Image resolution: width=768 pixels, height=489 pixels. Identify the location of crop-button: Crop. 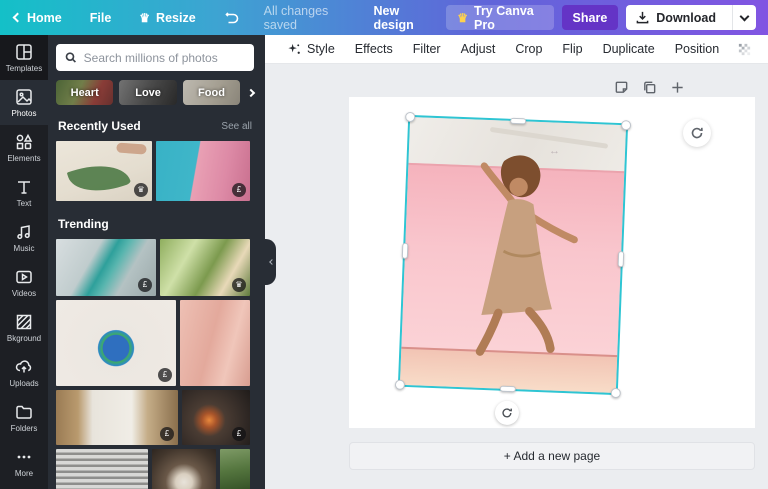
(528, 49).